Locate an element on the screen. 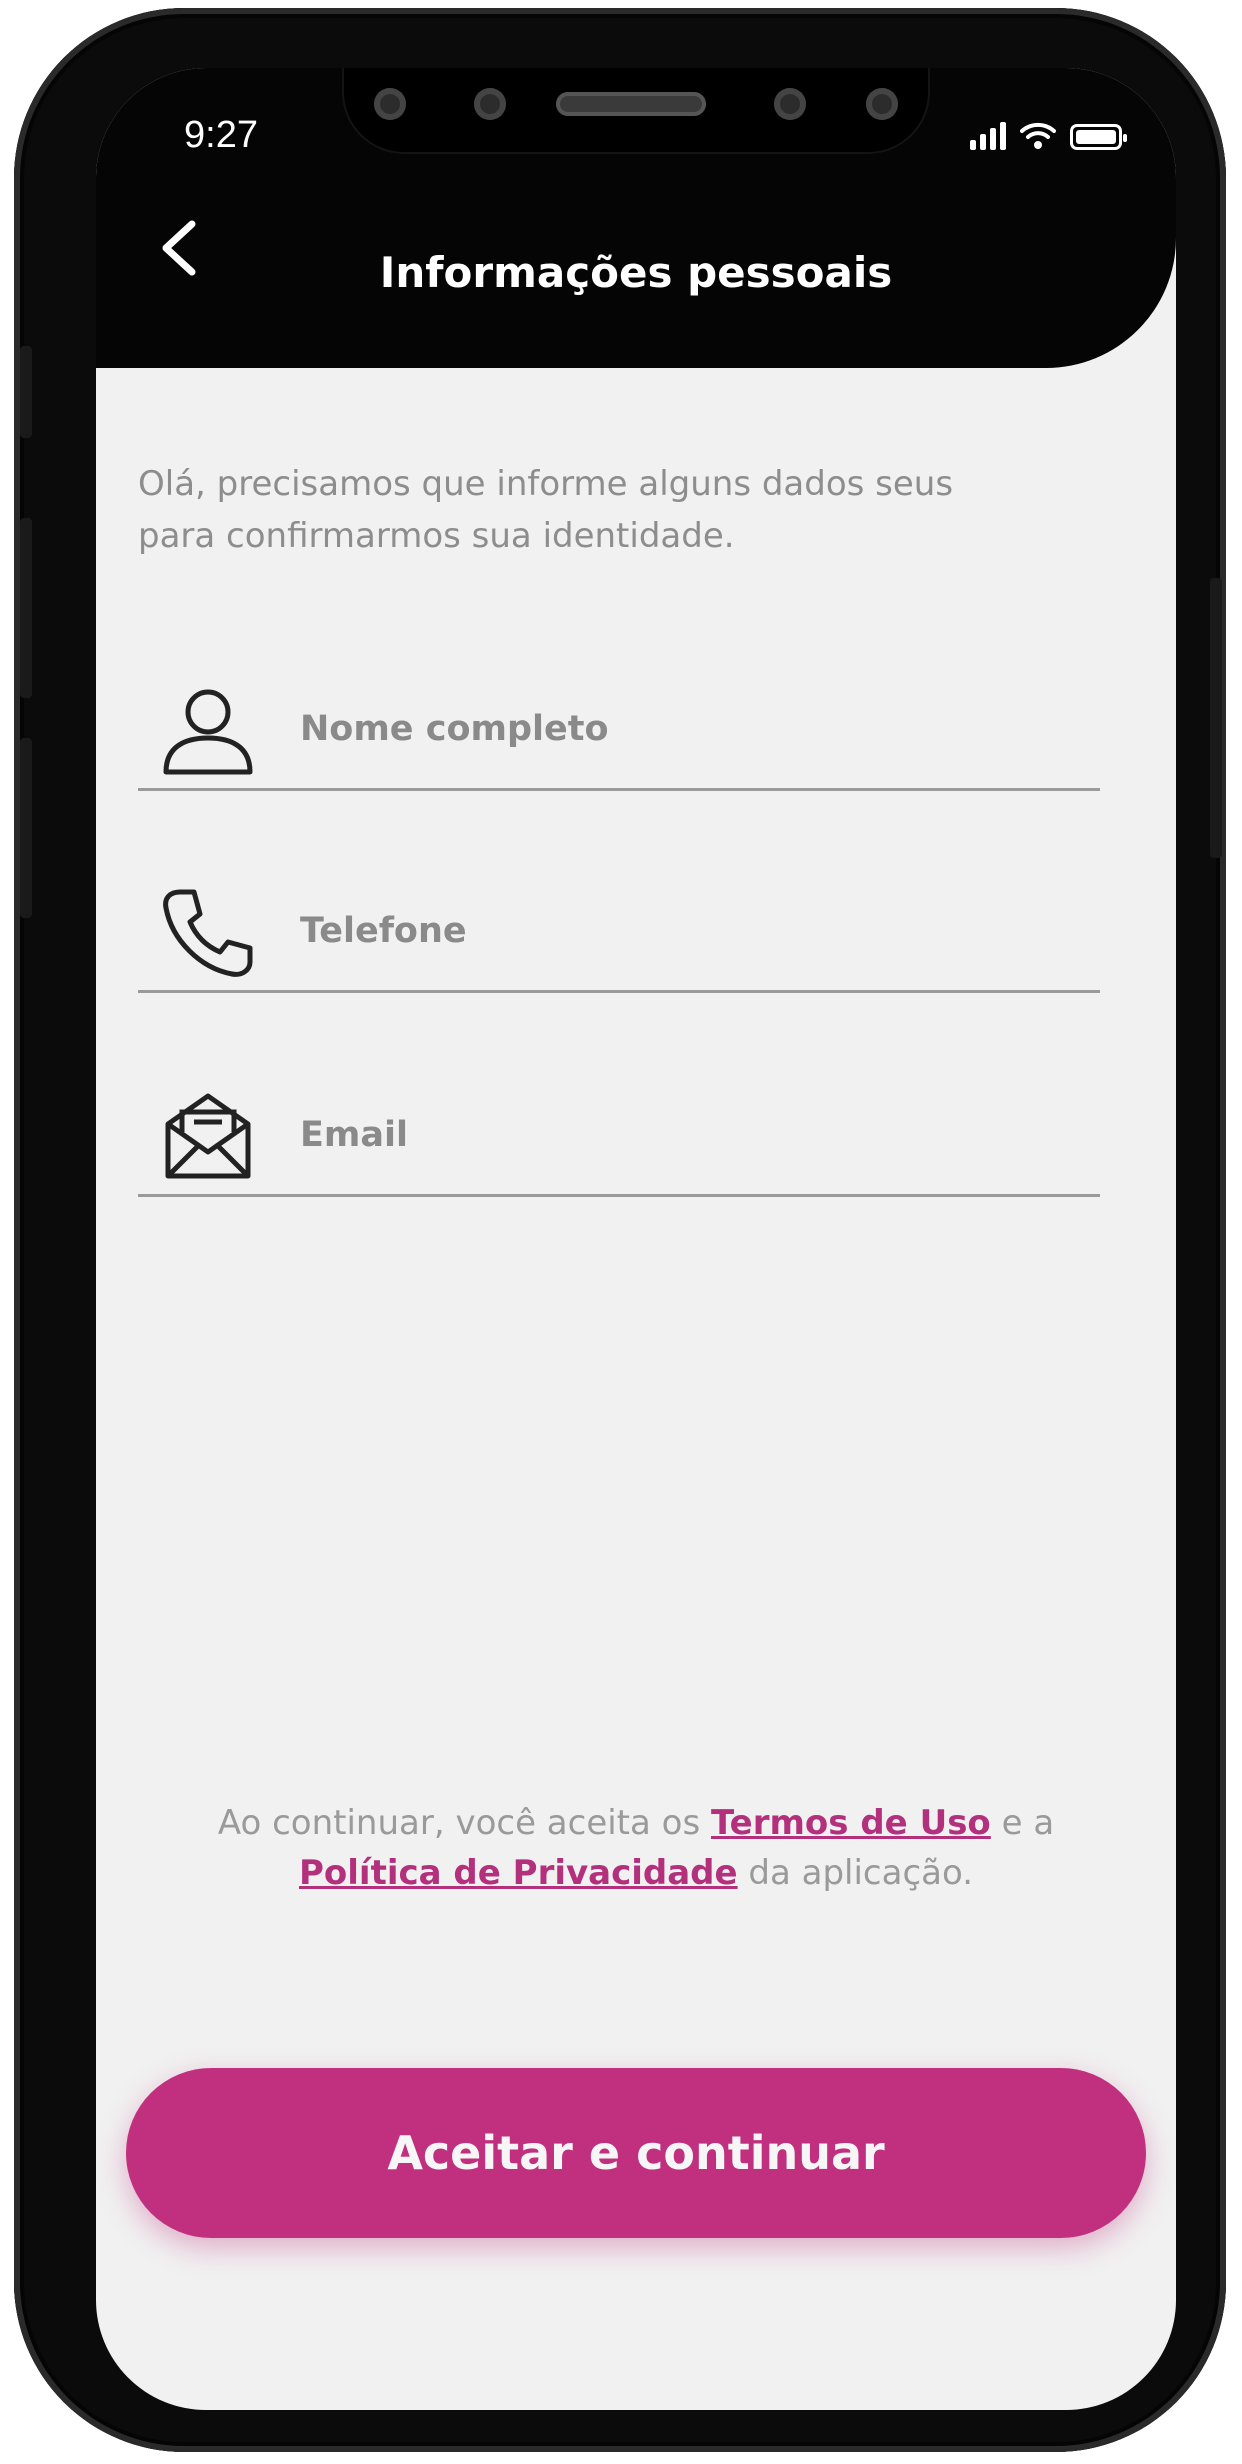 The height and width of the screenshot is (2464, 1242). terms-suffix: da aplicação. is located at coordinates (855, 1873).